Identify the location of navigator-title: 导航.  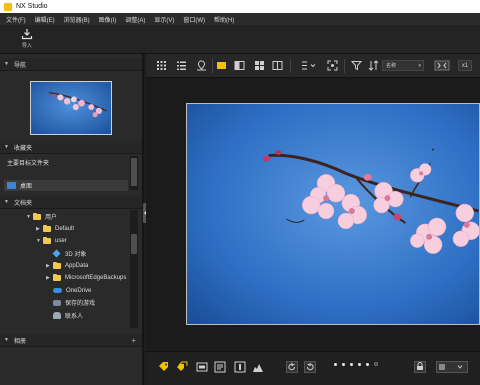
(19, 65).